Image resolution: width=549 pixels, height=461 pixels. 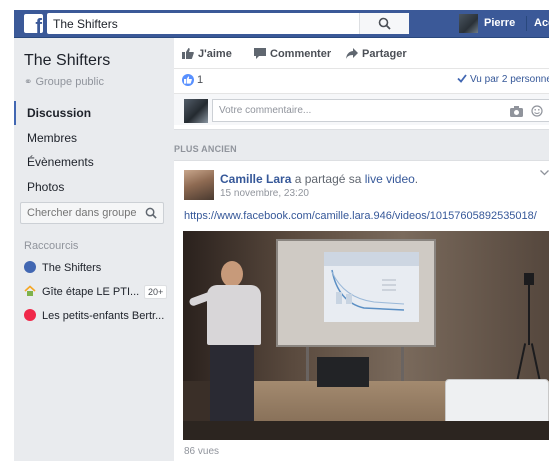 What do you see at coordinates (541, 23) in the screenshot?
I see `home-link: Accueil` at bounding box center [541, 23].